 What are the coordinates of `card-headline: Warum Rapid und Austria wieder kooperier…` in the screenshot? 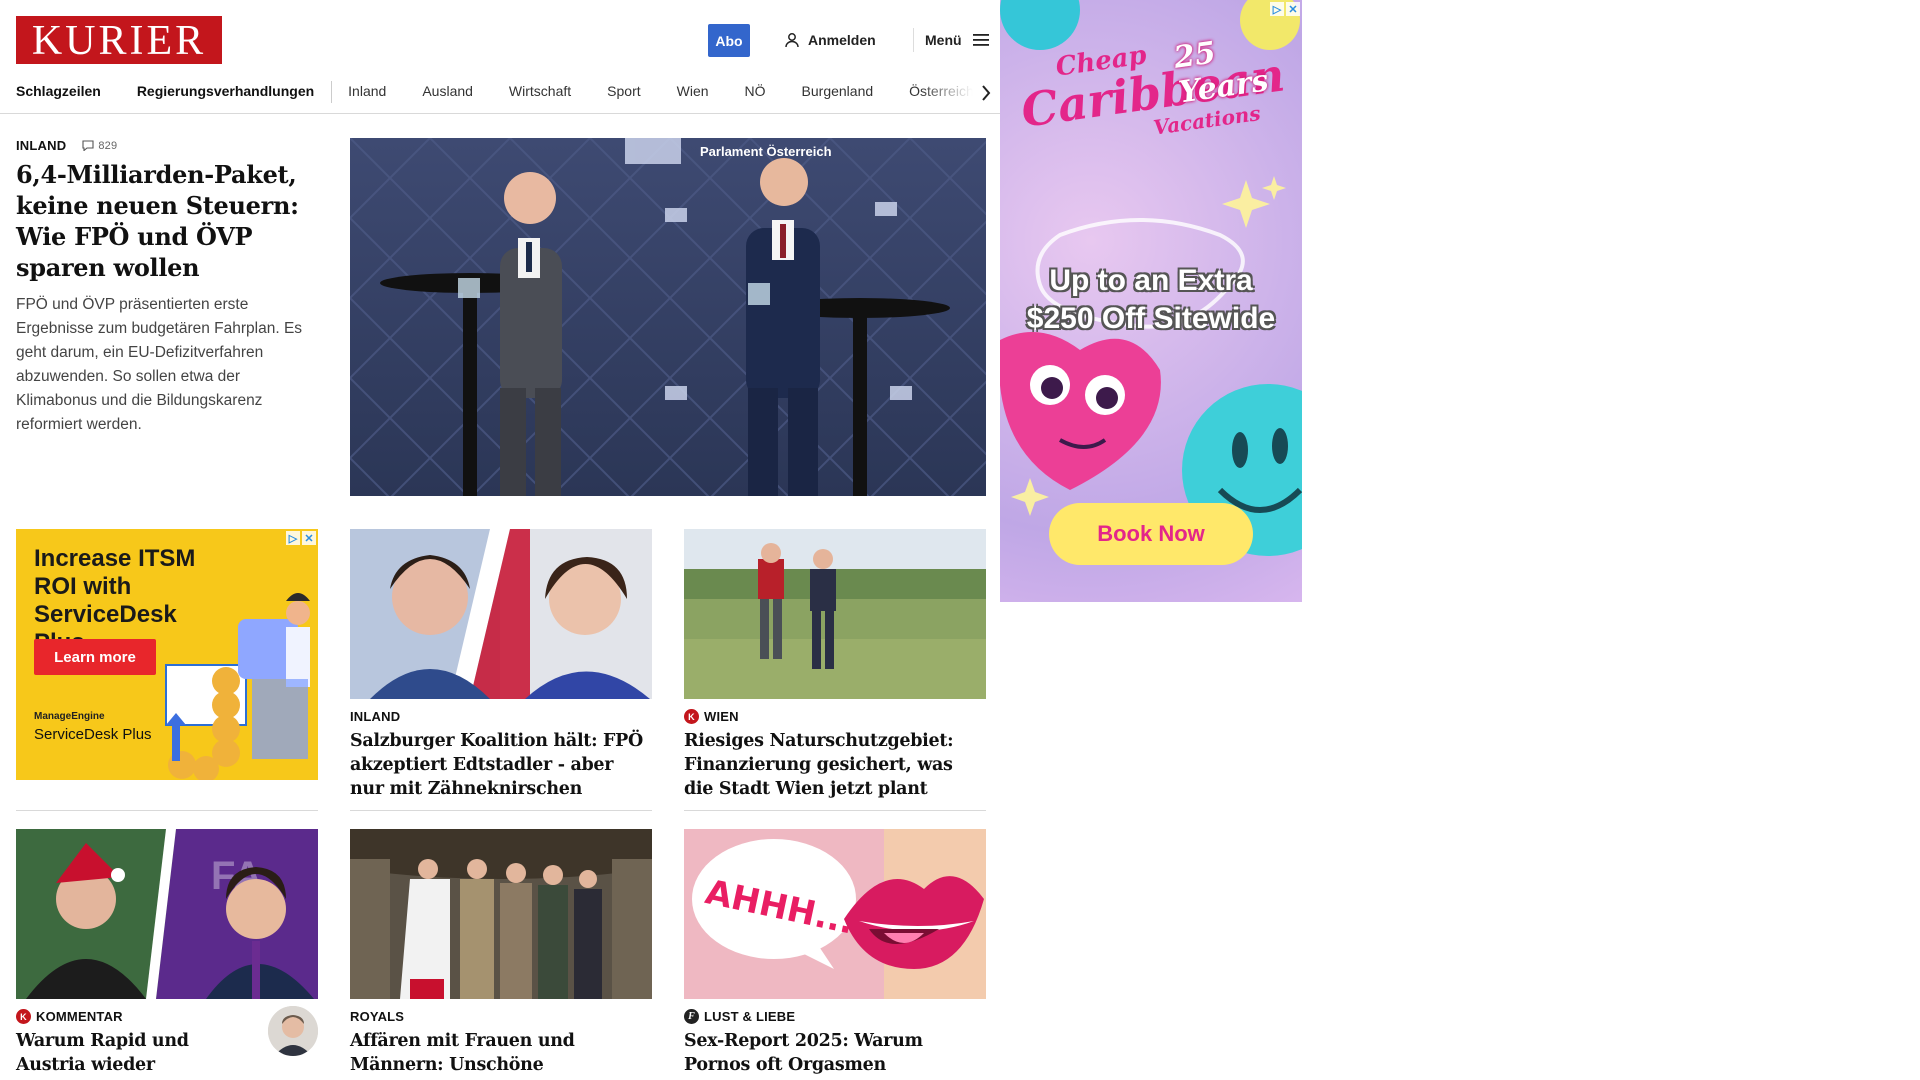 It's located at (136, 1054).